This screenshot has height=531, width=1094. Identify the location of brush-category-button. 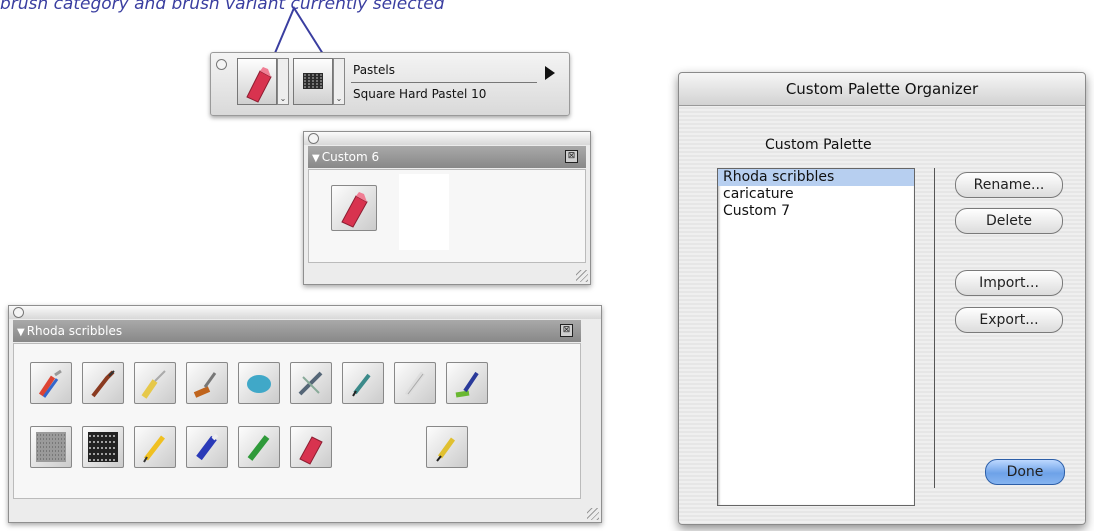
(257, 81).